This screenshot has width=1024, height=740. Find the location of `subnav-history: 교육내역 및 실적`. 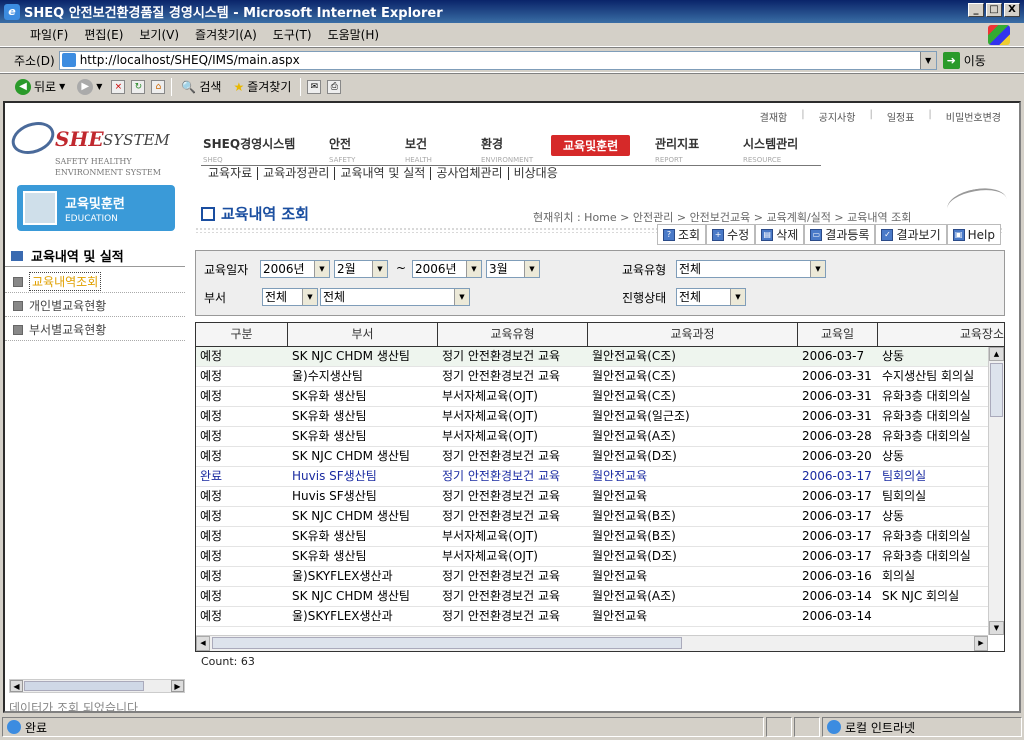

subnav-history: 교육내역 및 실적 is located at coordinates (383, 173).